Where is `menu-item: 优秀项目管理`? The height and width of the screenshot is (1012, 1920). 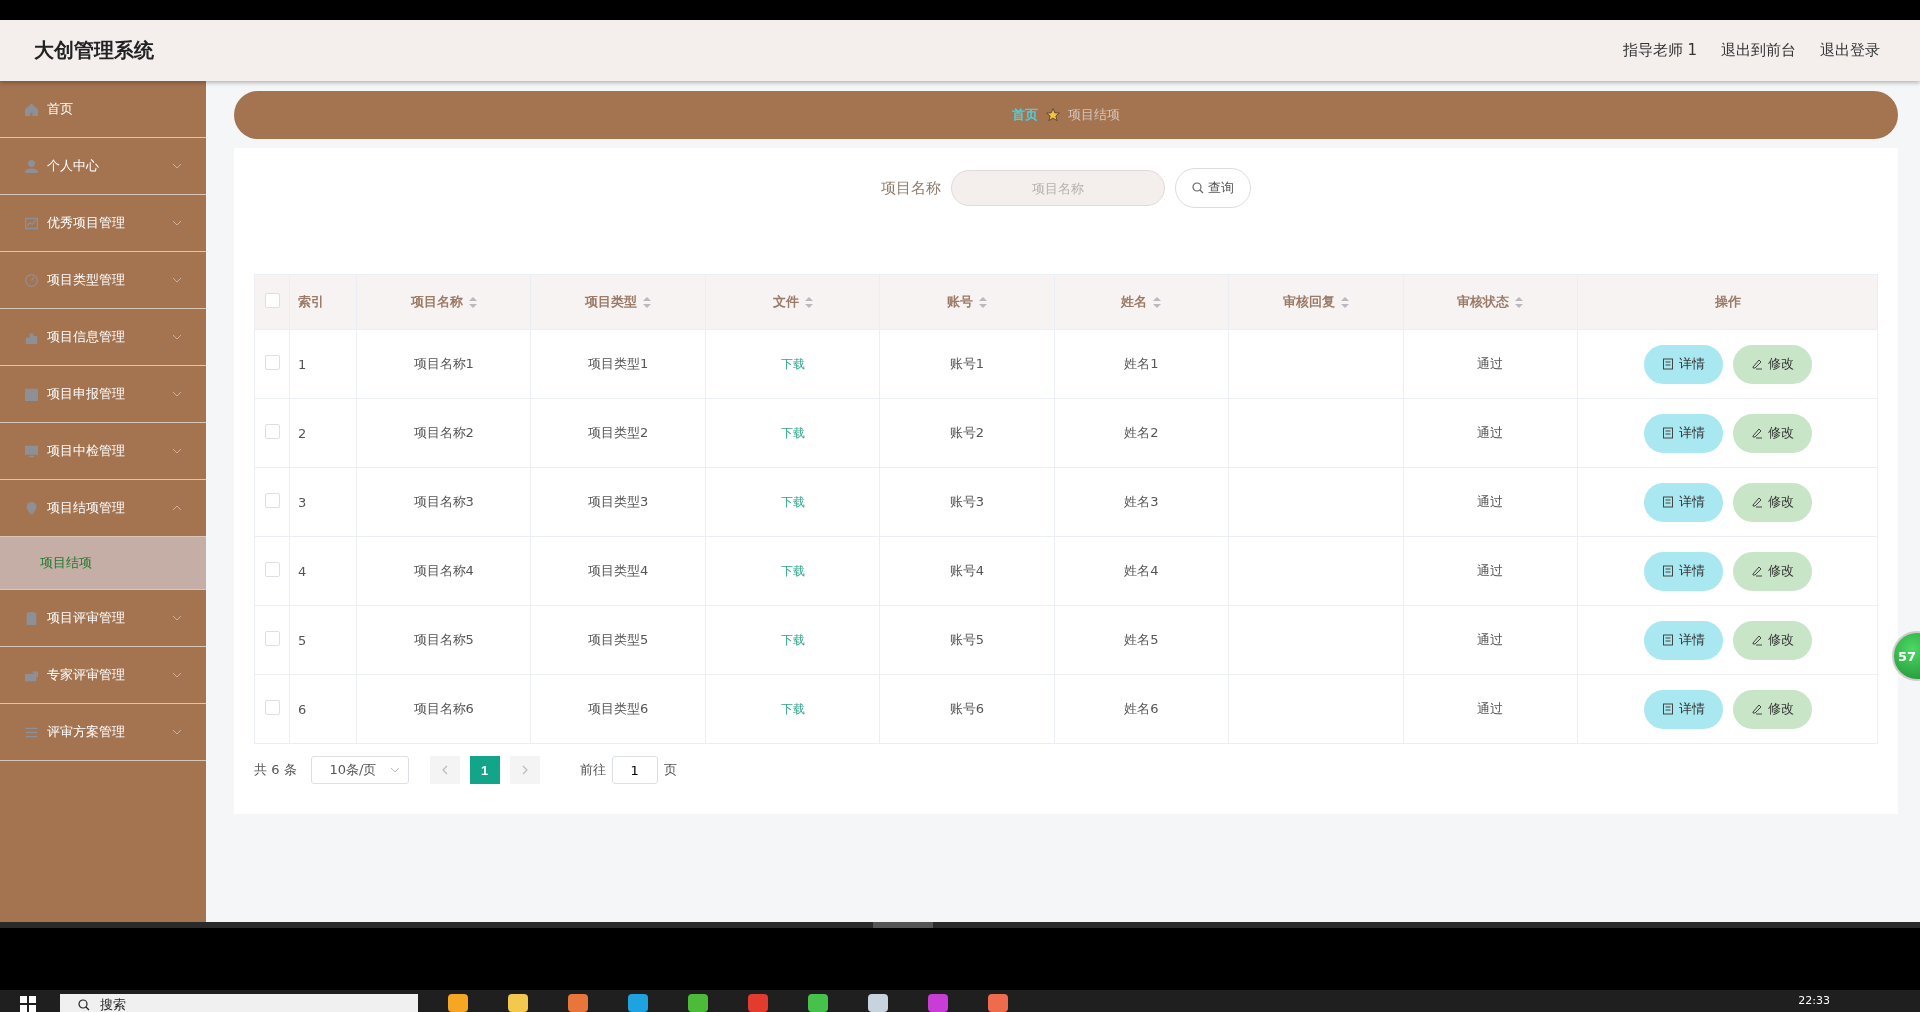 menu-item: 优秀项目管理 is located at coordinates (103, 223).